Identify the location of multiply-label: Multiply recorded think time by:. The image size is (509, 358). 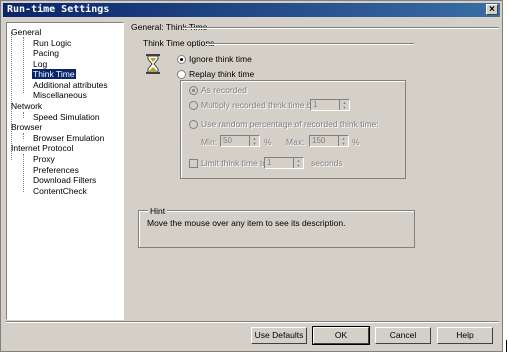
(260, 105).